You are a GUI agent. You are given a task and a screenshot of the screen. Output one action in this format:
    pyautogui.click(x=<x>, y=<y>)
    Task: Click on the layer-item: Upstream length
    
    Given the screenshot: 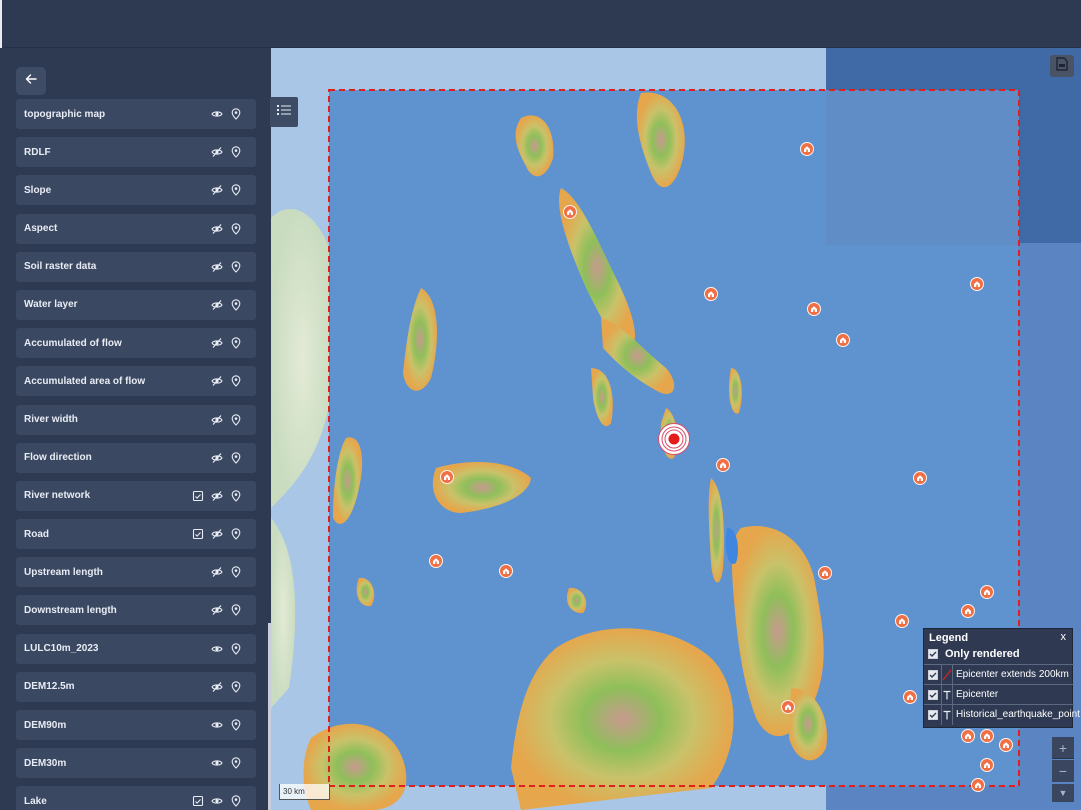 What is the action you would take?
    pyautogui.click(x=136, y=572)
    